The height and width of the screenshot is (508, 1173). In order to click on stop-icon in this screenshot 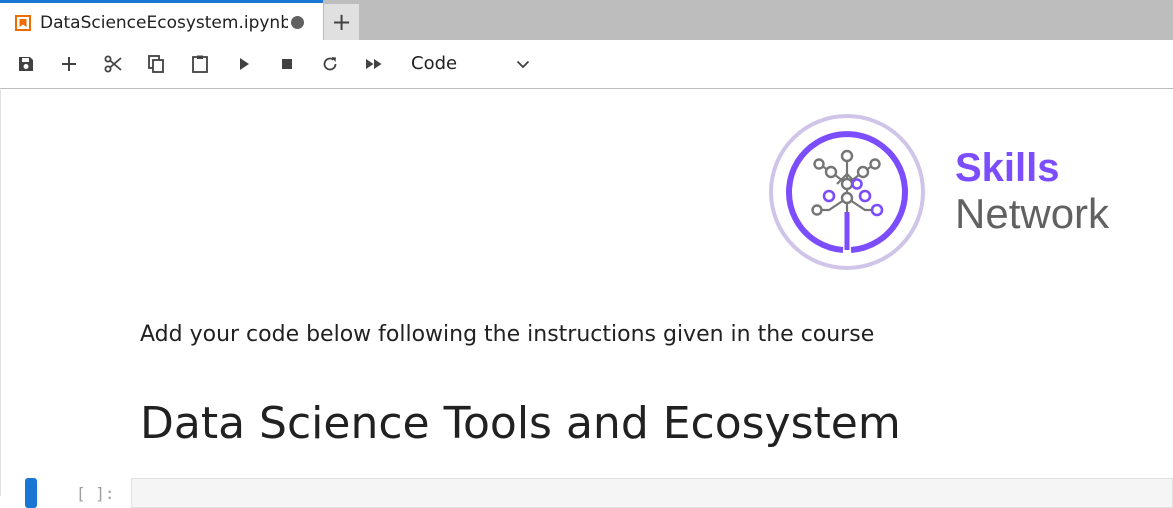, I will do `click(287, 64)`.